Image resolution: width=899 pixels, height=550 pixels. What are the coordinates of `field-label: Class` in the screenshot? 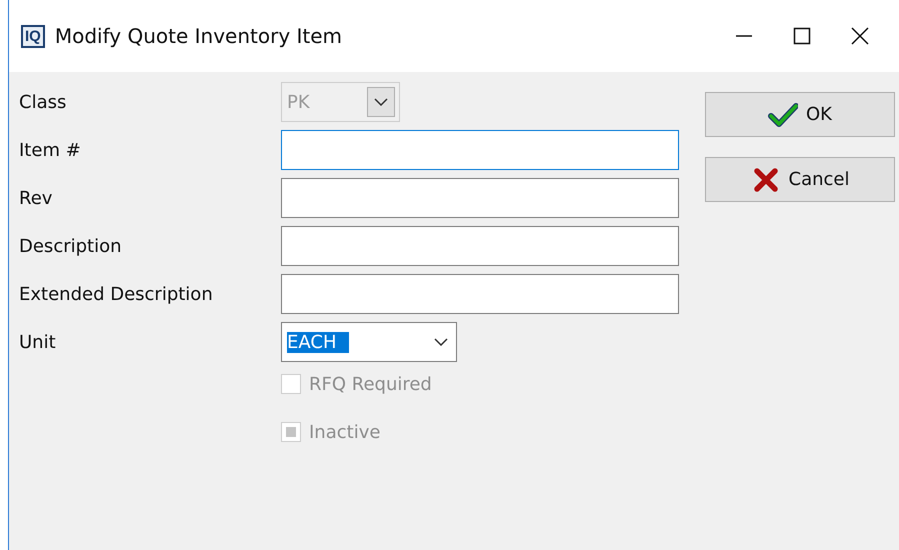 It's located at (43, 102).